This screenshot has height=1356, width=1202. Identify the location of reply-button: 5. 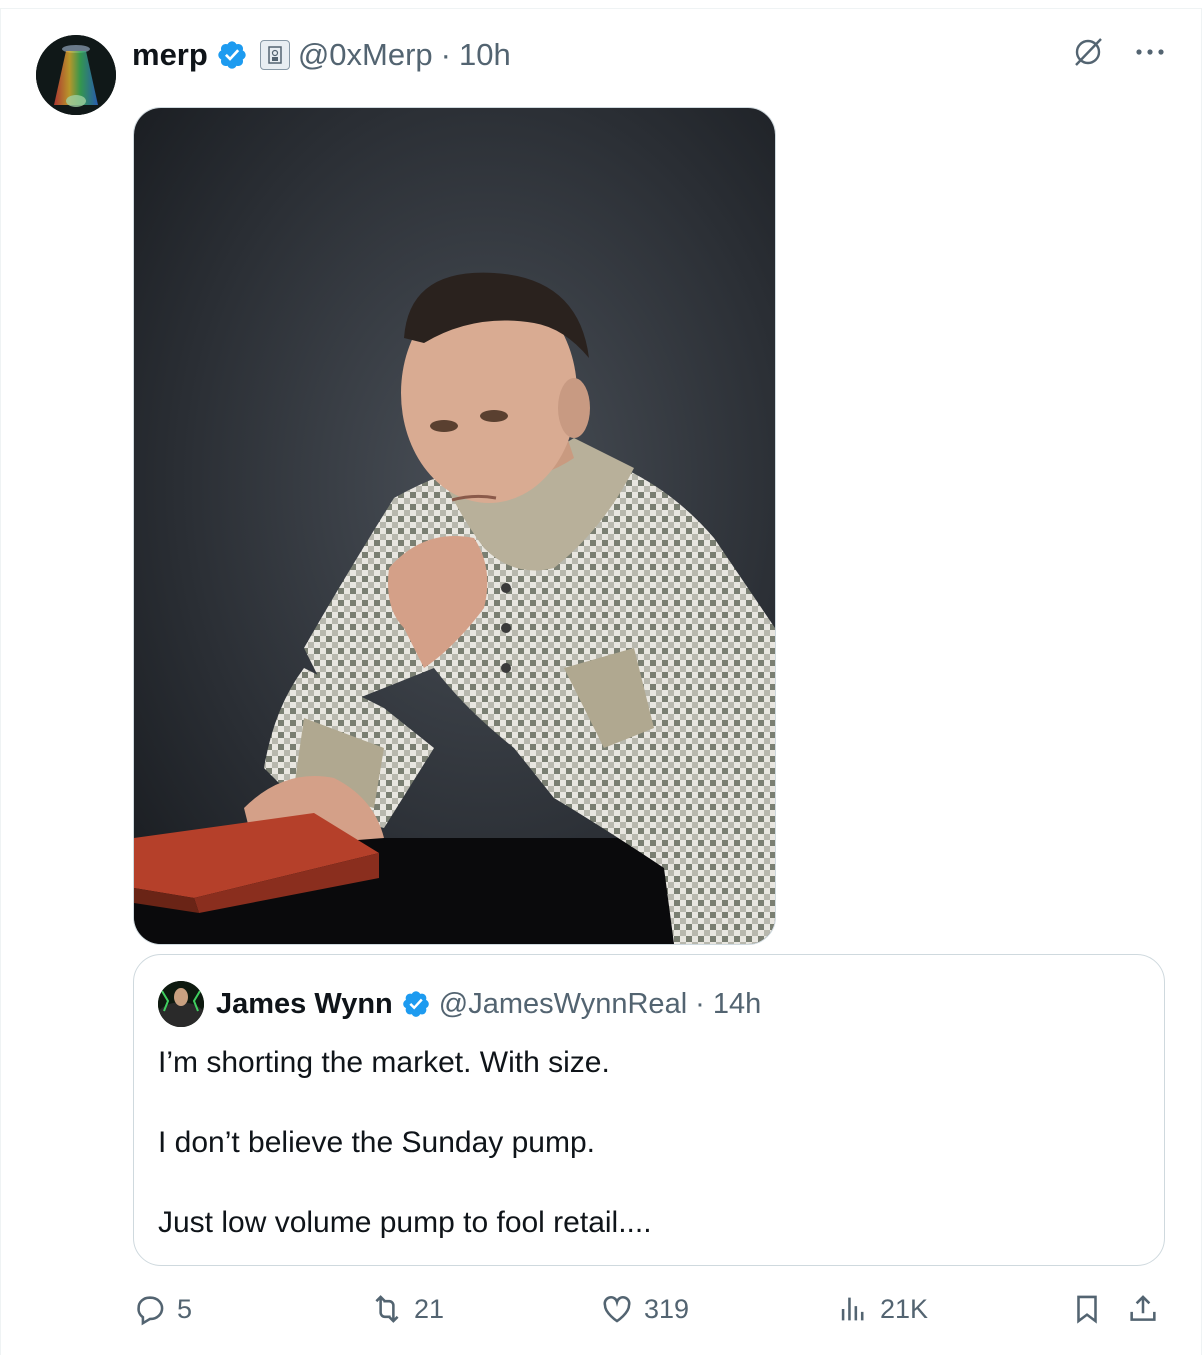
(162, 1309).